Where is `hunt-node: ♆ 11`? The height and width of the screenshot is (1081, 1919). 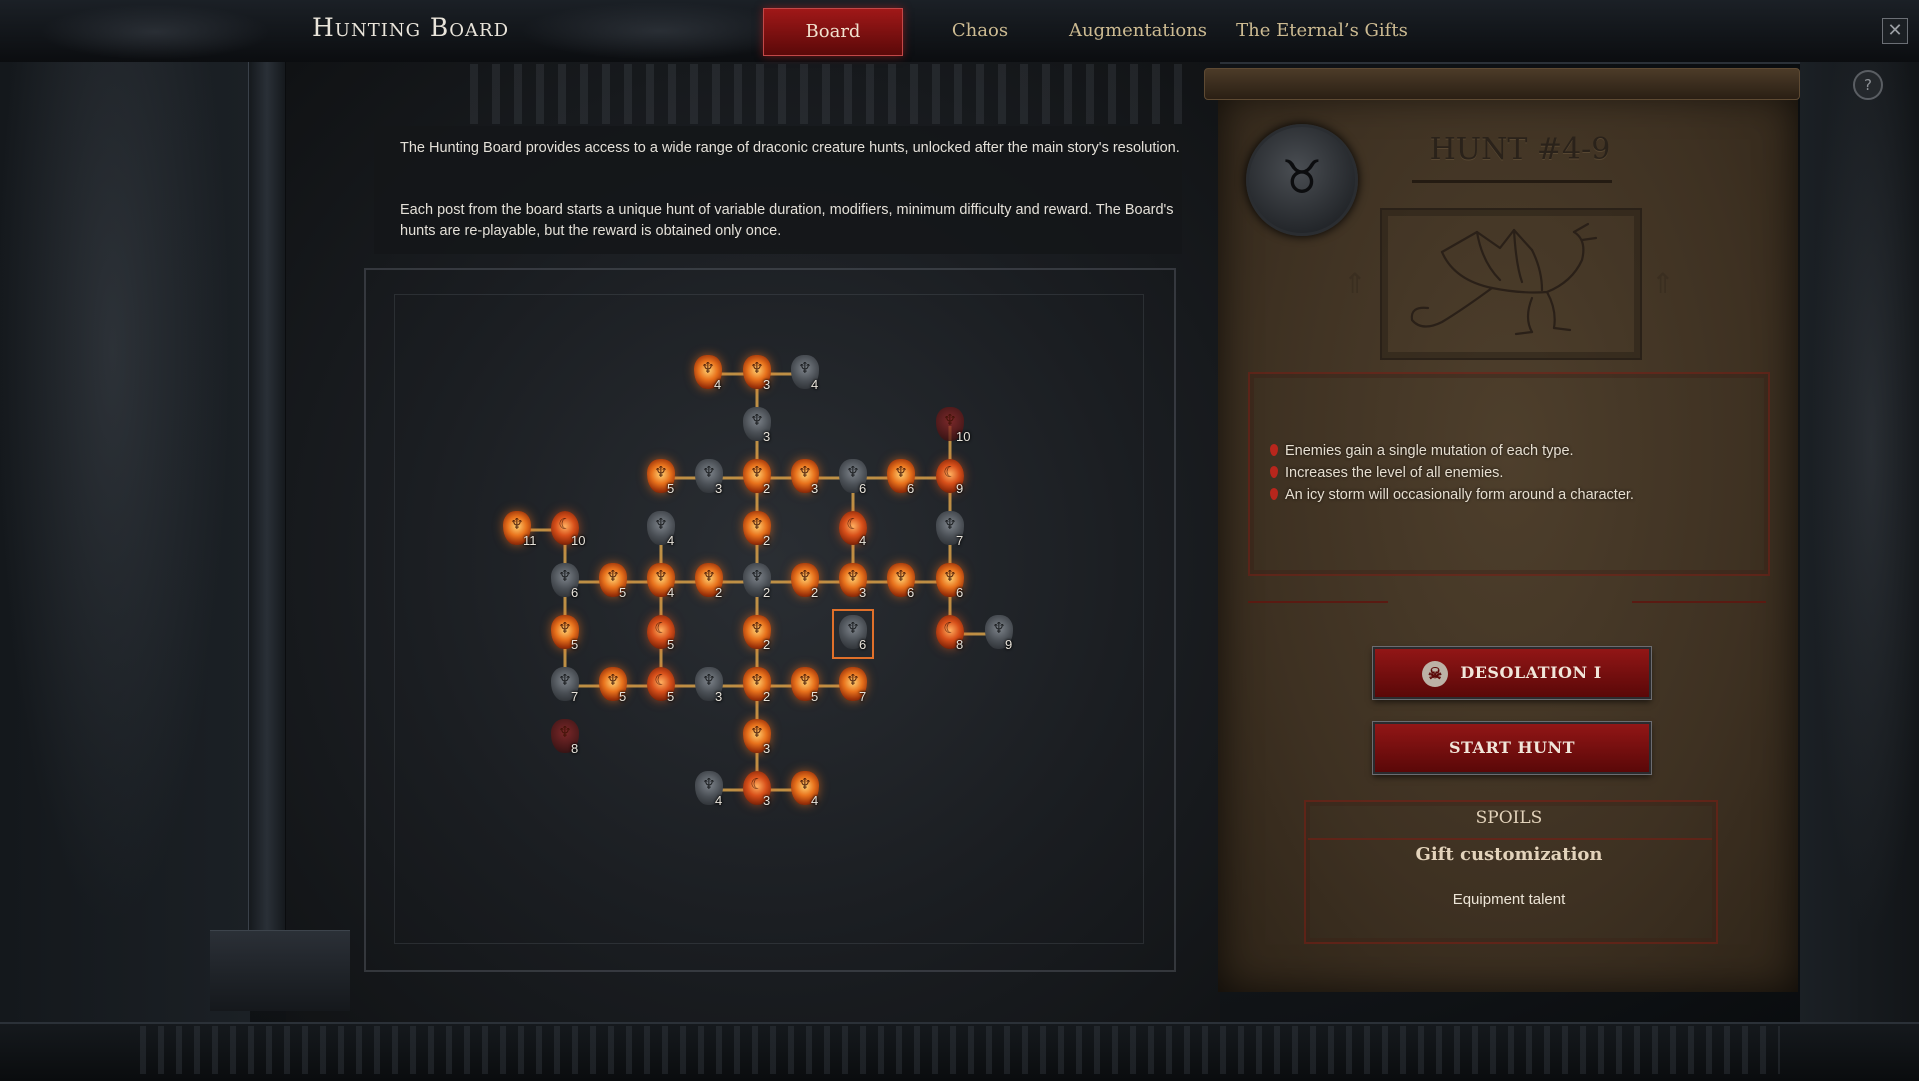
hunt-node: ♆ 11 is located at coordinates (518, 530).